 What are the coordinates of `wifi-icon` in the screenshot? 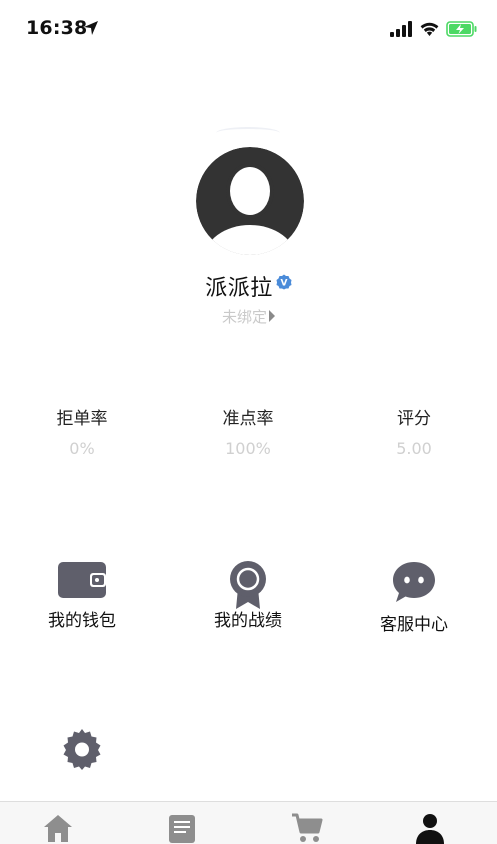 It's located at (429, 29).